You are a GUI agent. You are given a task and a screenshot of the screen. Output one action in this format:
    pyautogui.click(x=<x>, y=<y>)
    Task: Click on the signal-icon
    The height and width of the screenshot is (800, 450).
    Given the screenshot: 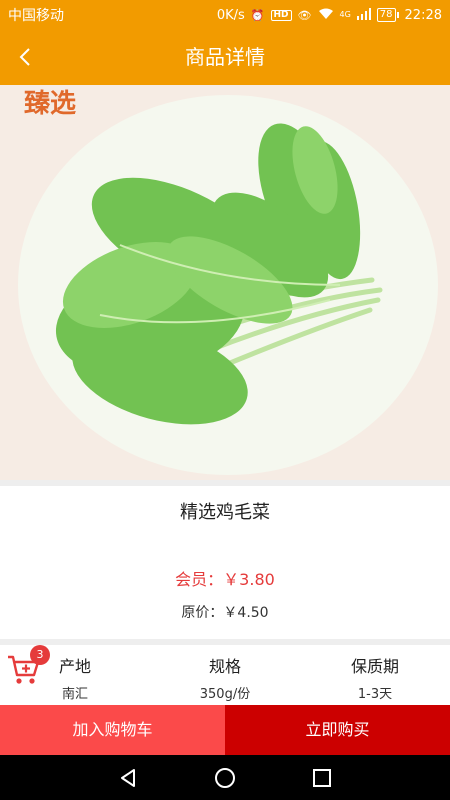 What is the action you would take?
    pyautogui.click(x=363, y=15)
    